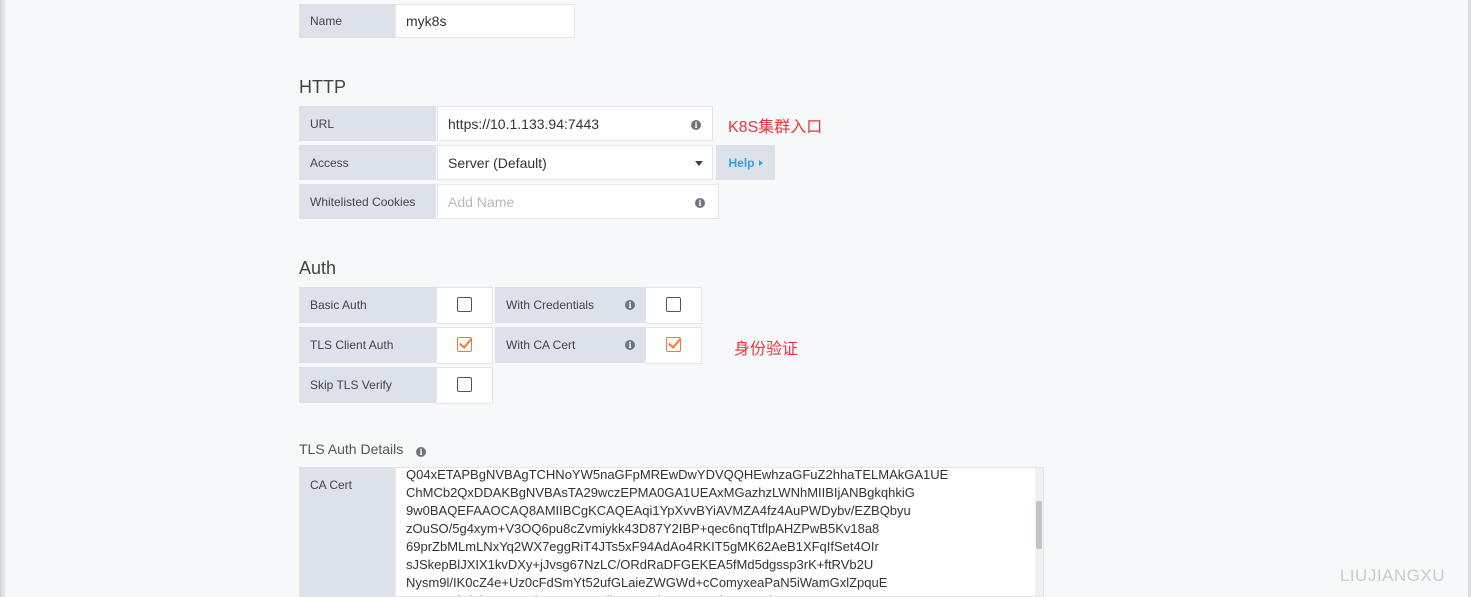 The width and height of the screenshot is (1471, 597). What do you see at coordinates (766, 349) in the screenshot?
I see `auth-annotation: 身份验证` at bounding box center [766, 349].